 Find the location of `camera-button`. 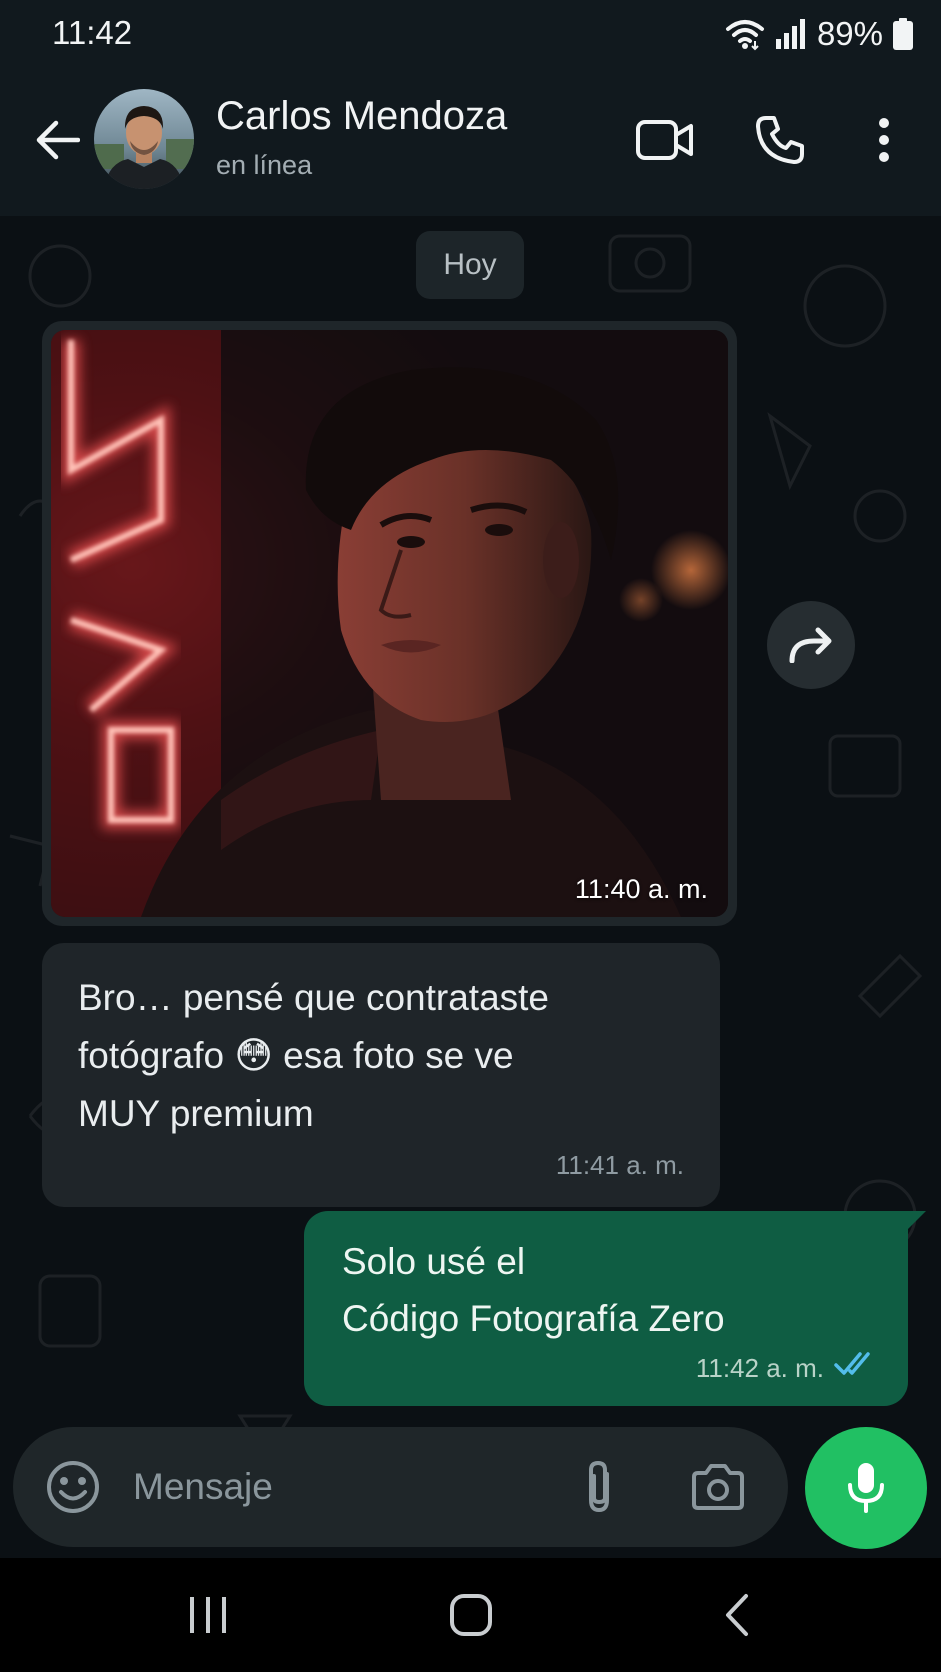

camera-button is located at coordinates (718, 1487).